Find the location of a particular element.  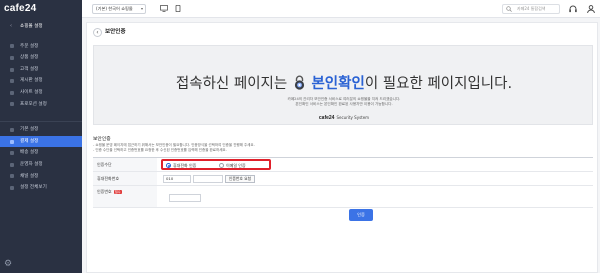

radio-email: 이메일 인증 is located at coordinates (232, 166).